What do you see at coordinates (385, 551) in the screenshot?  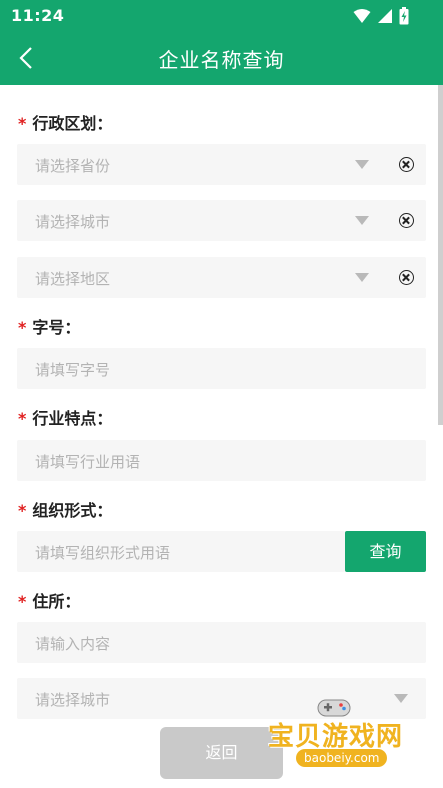 I see `query-button: 查询` at bounding box center [385, 551].